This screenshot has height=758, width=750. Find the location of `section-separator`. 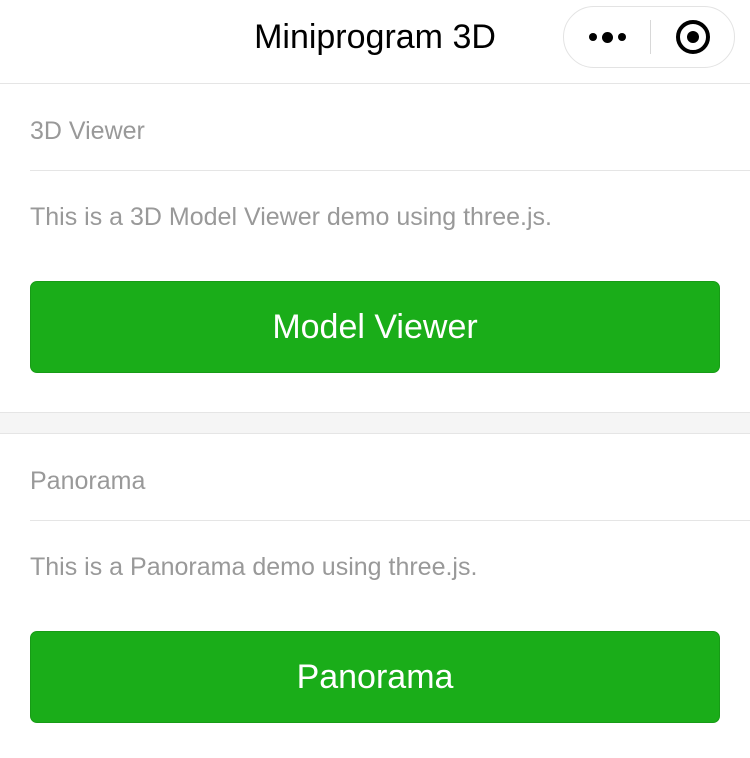

section-separator is located at coordinates (375, 423).